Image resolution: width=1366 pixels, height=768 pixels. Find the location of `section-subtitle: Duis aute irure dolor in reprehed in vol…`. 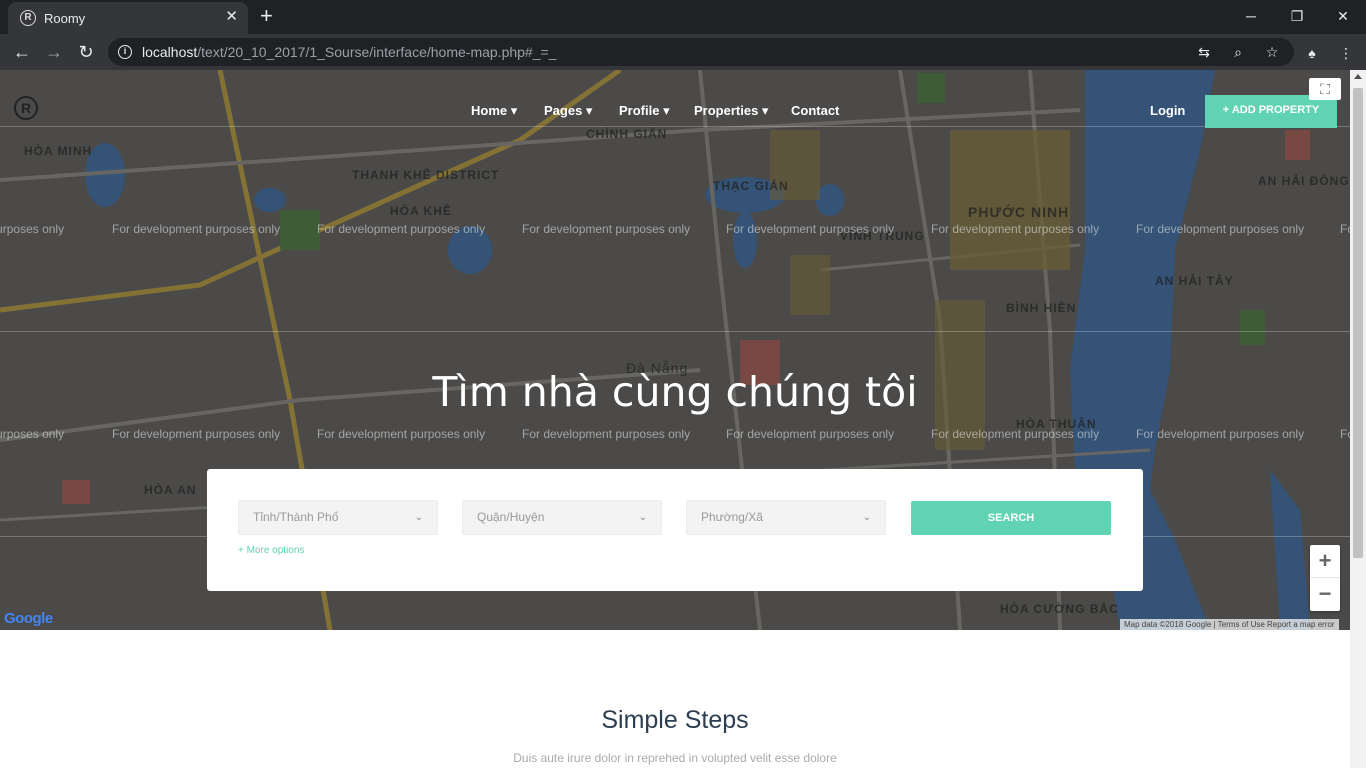

section-subtitle: Duis aute irure dolor in reprehed in vol… is located at coordinates (675, 758).